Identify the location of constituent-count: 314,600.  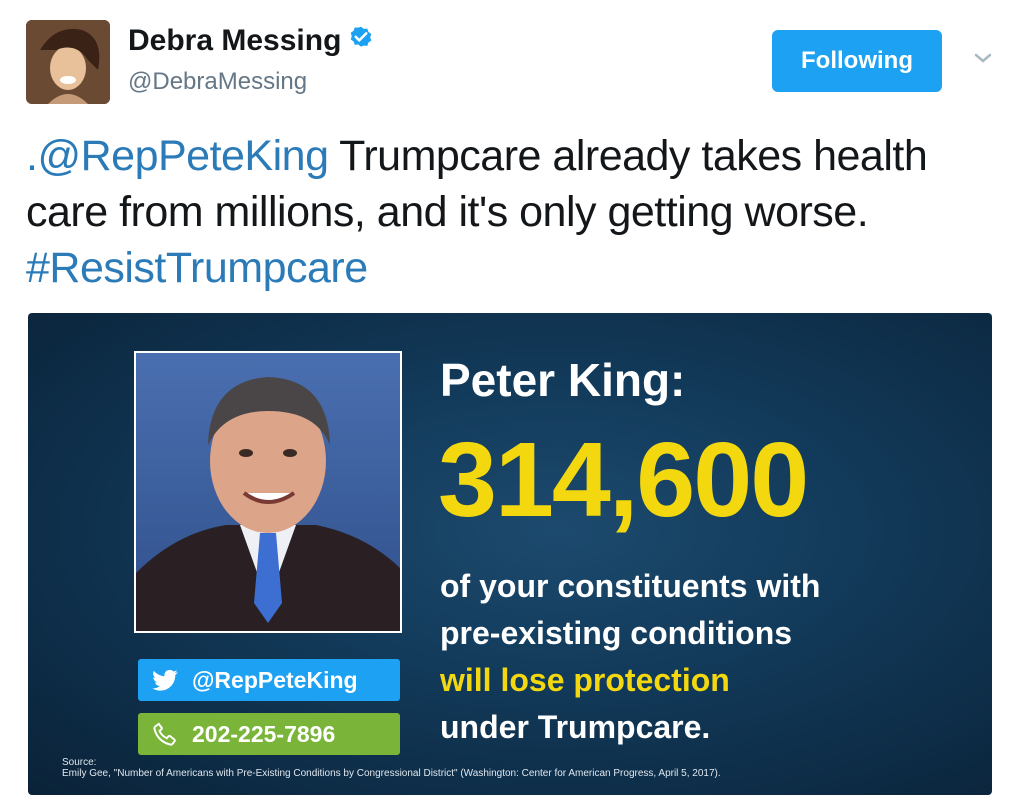
(623, 480).